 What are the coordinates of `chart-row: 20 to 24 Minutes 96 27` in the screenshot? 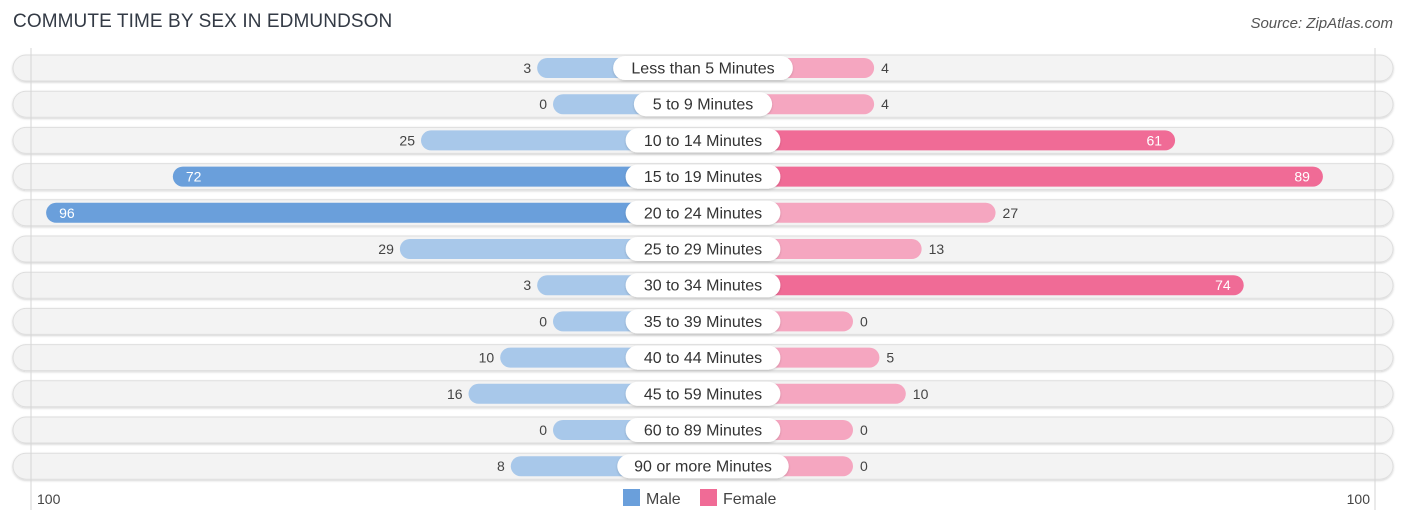 It's located at (703, 213).